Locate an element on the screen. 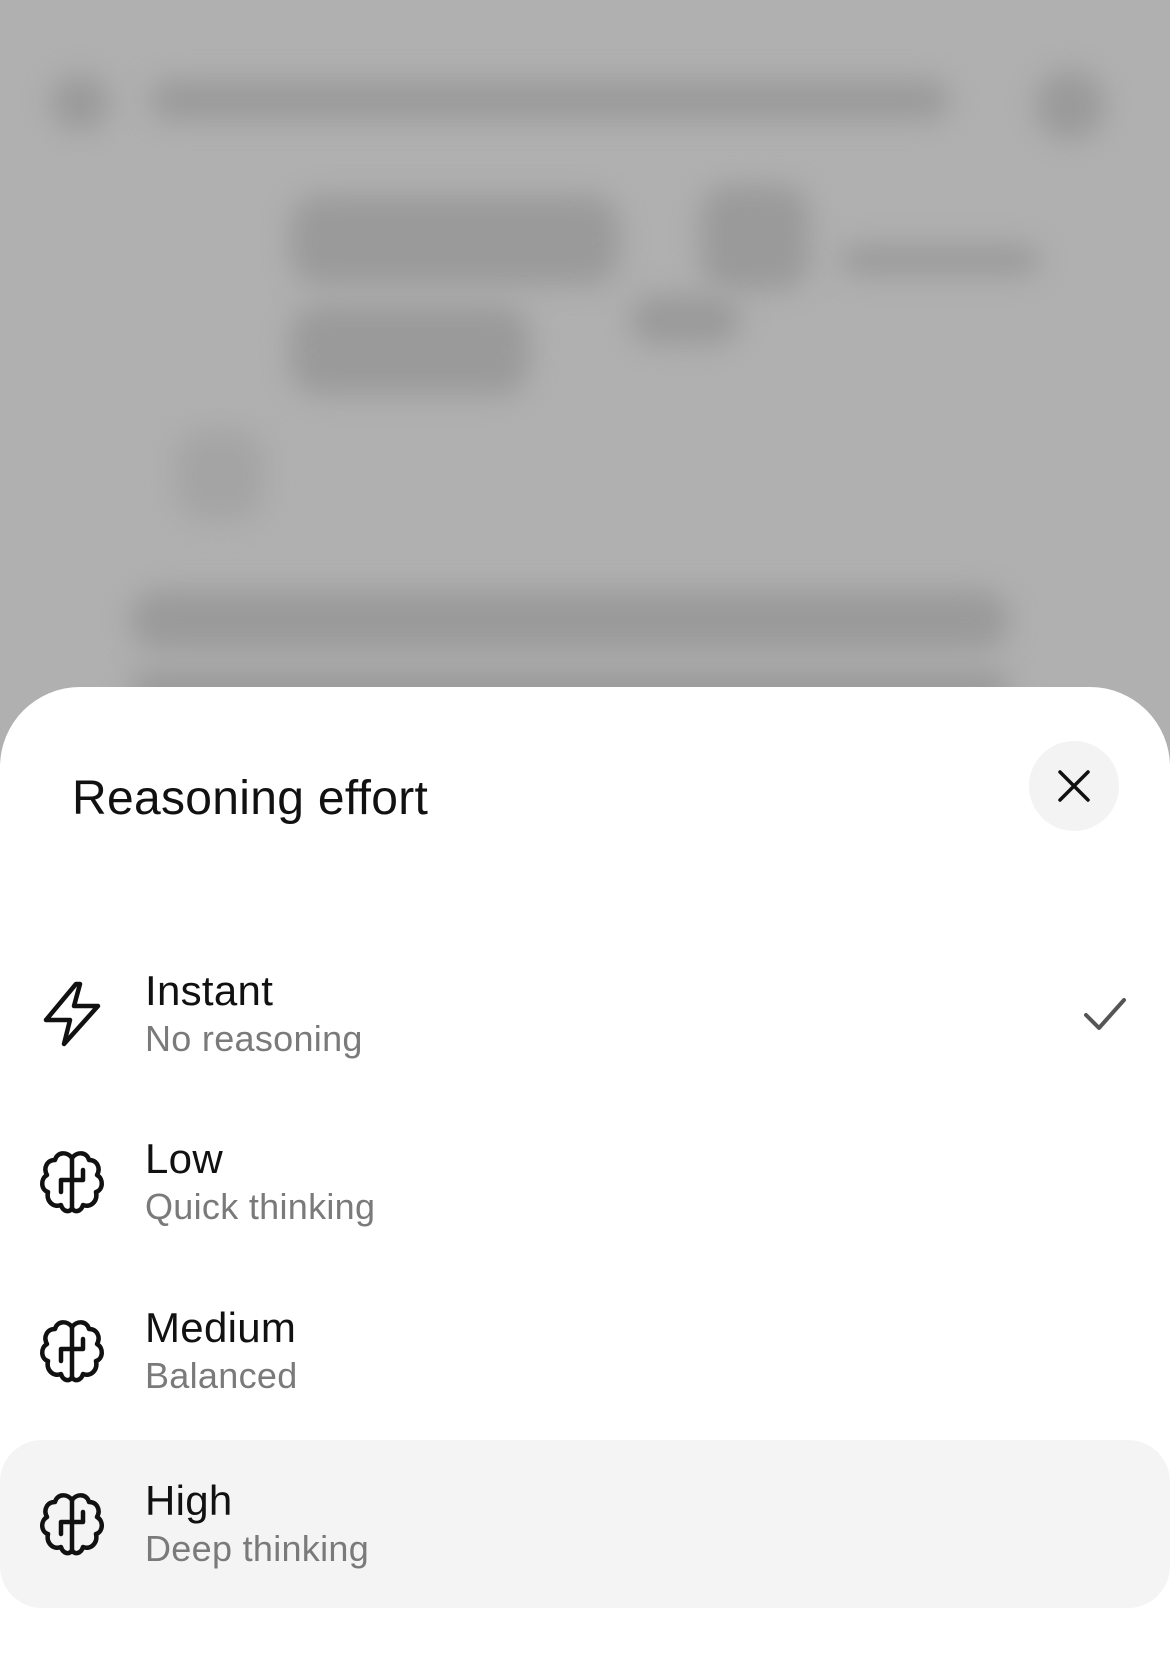  option-description: Balanced is located at coordinates (221, 1375).